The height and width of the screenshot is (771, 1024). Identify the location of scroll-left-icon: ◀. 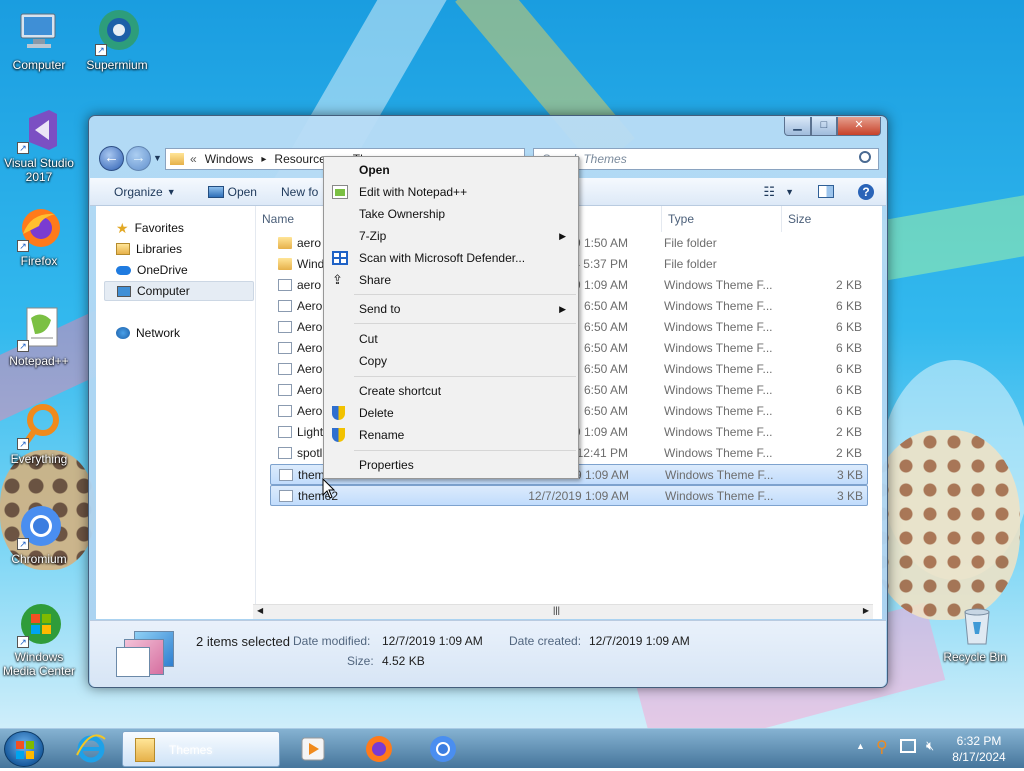
(260, 610).